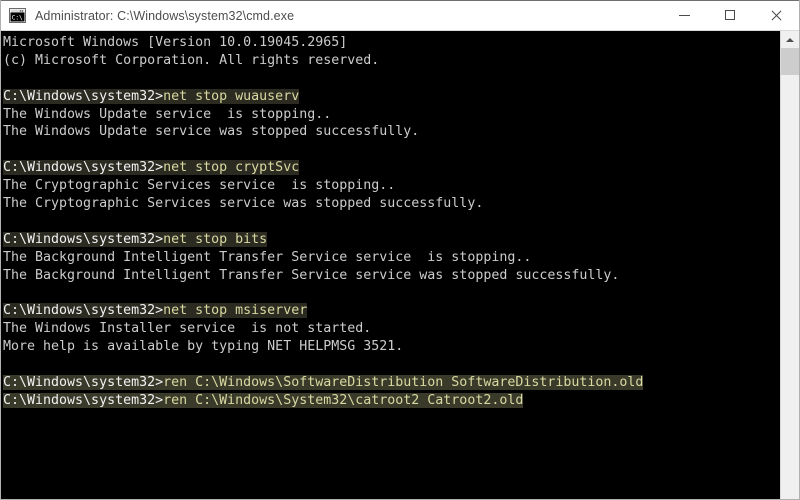 Image resolution: width=800 pixels, height=500 pixels. I want to click on minimize-button, so click(684, 15).